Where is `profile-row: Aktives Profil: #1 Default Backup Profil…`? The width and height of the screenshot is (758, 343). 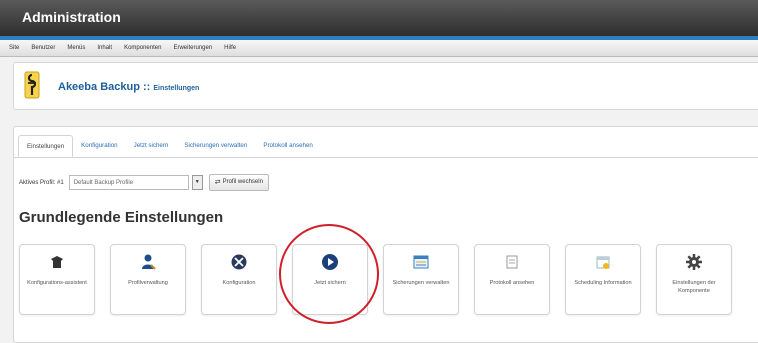 profile-row: Aktives Profil: #1 Default Backup Profil… is located at coordinates (144, 182).